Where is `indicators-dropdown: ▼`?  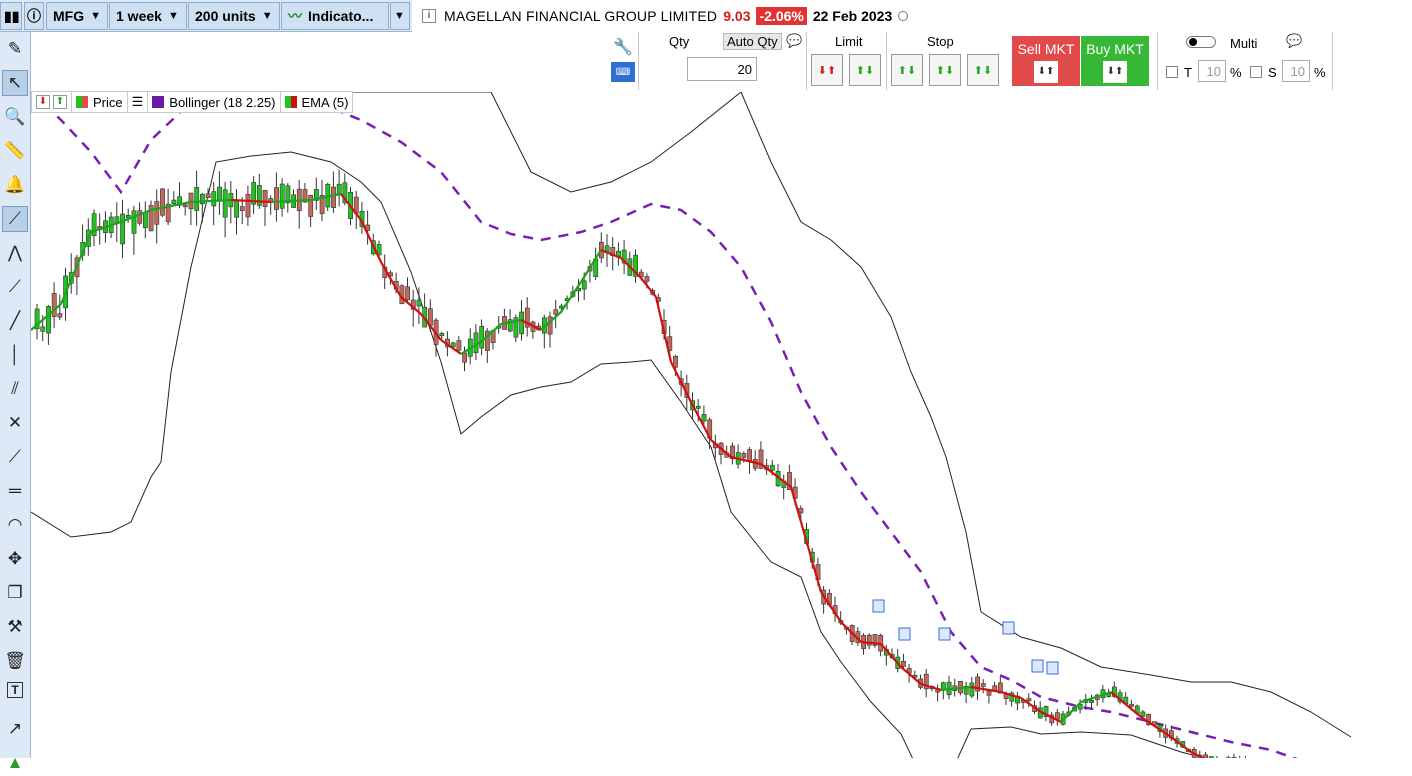
indicators-dropdown: ▼ is located at coordinates (400, 16).